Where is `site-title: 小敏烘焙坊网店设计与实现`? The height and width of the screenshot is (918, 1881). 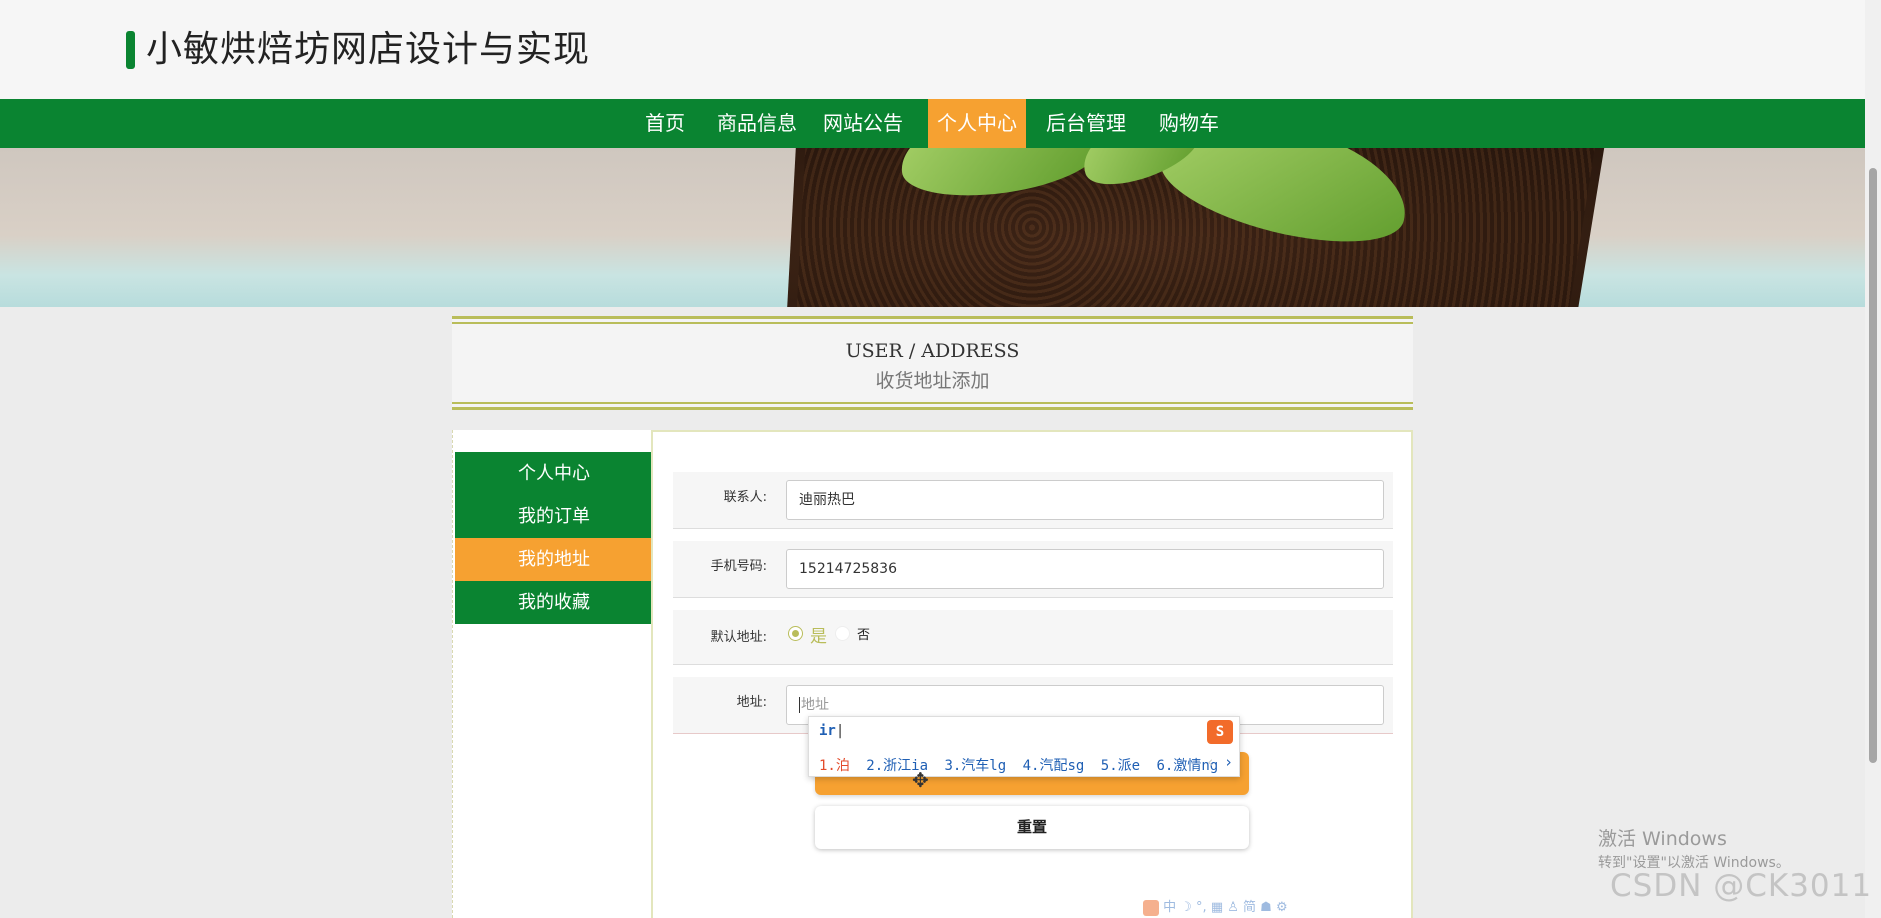 site-title: 小敏烘焙坊网店设计与实现 is located at coordinates (368, 49).